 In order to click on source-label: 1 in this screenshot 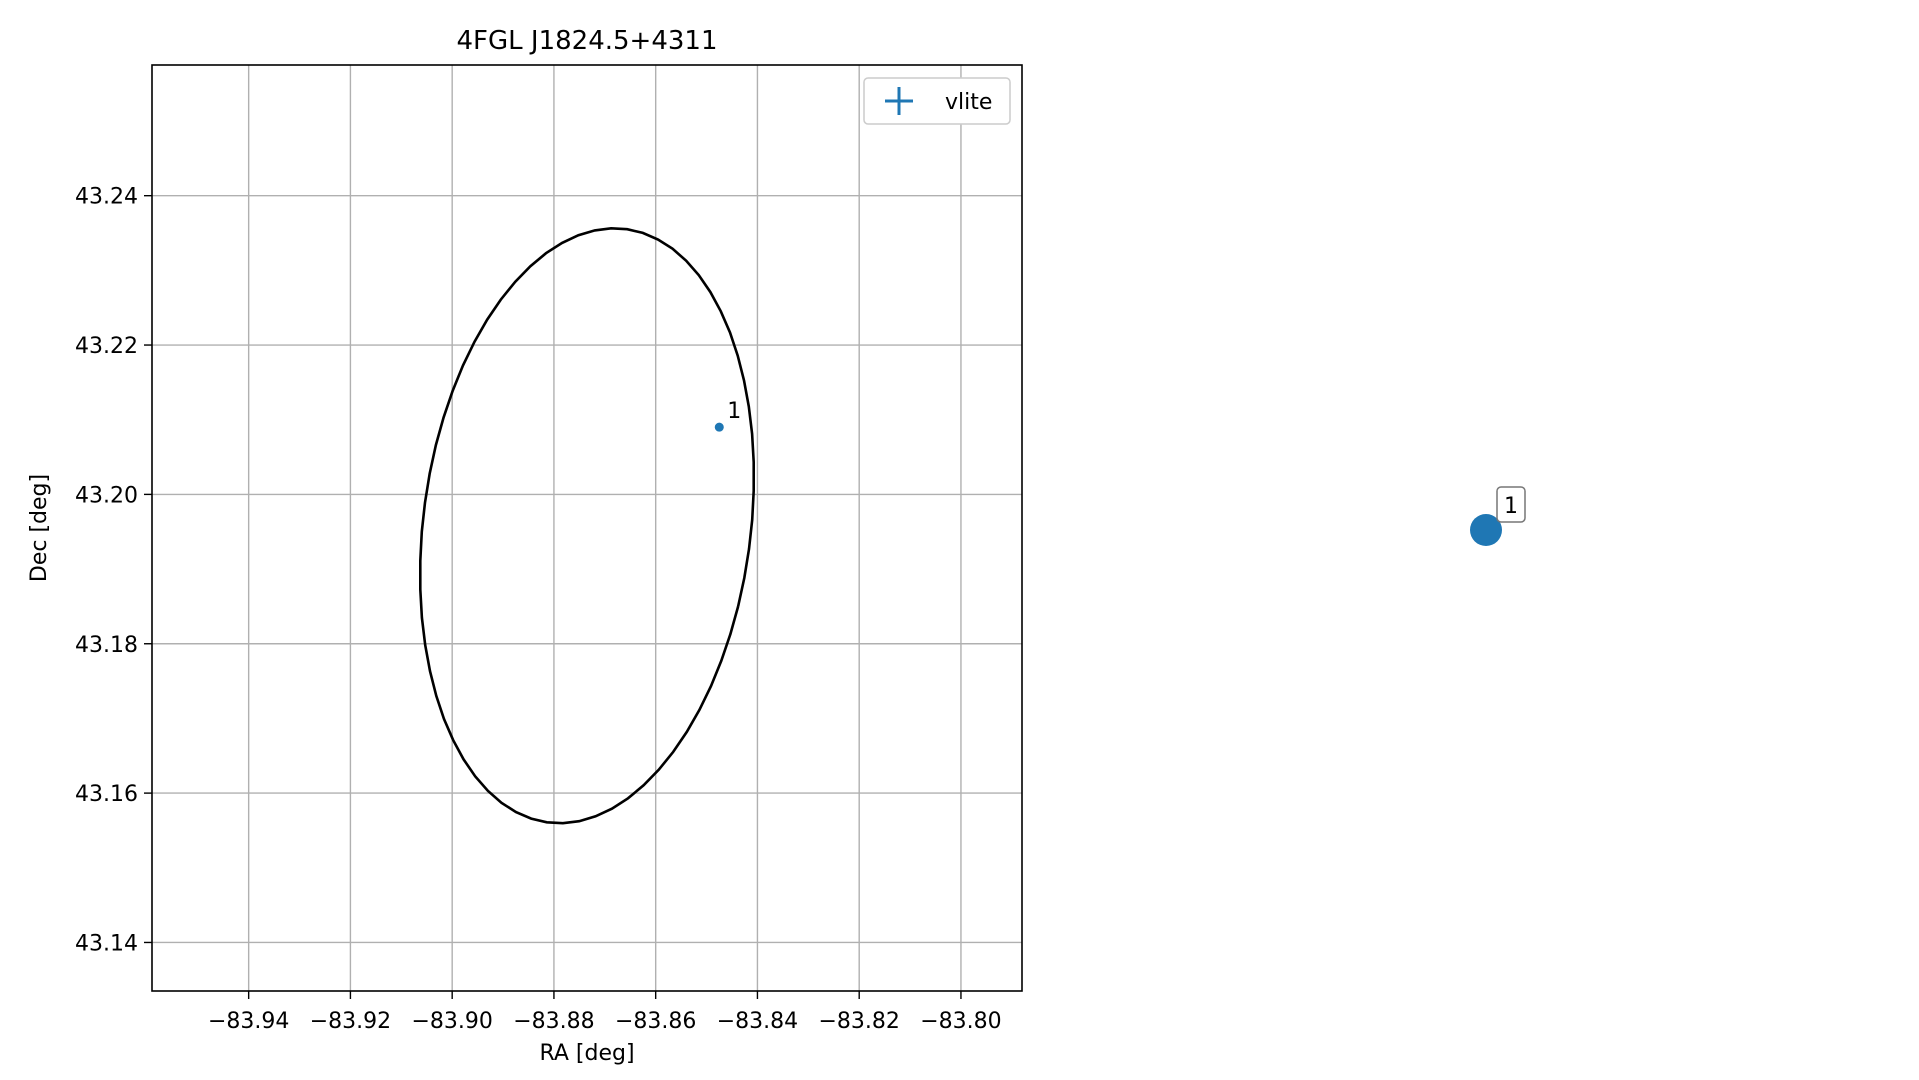, I will do `click(1511, 506)`.